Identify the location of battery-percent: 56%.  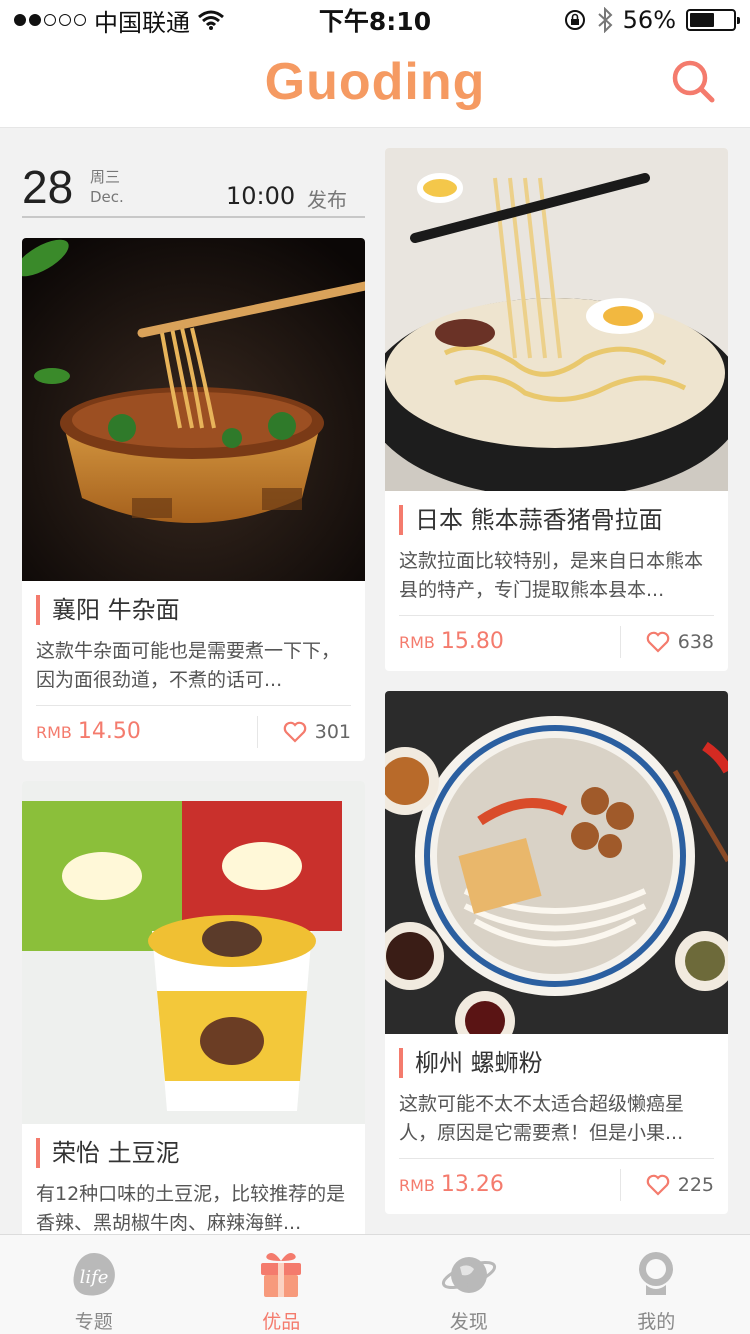
(649, 20).